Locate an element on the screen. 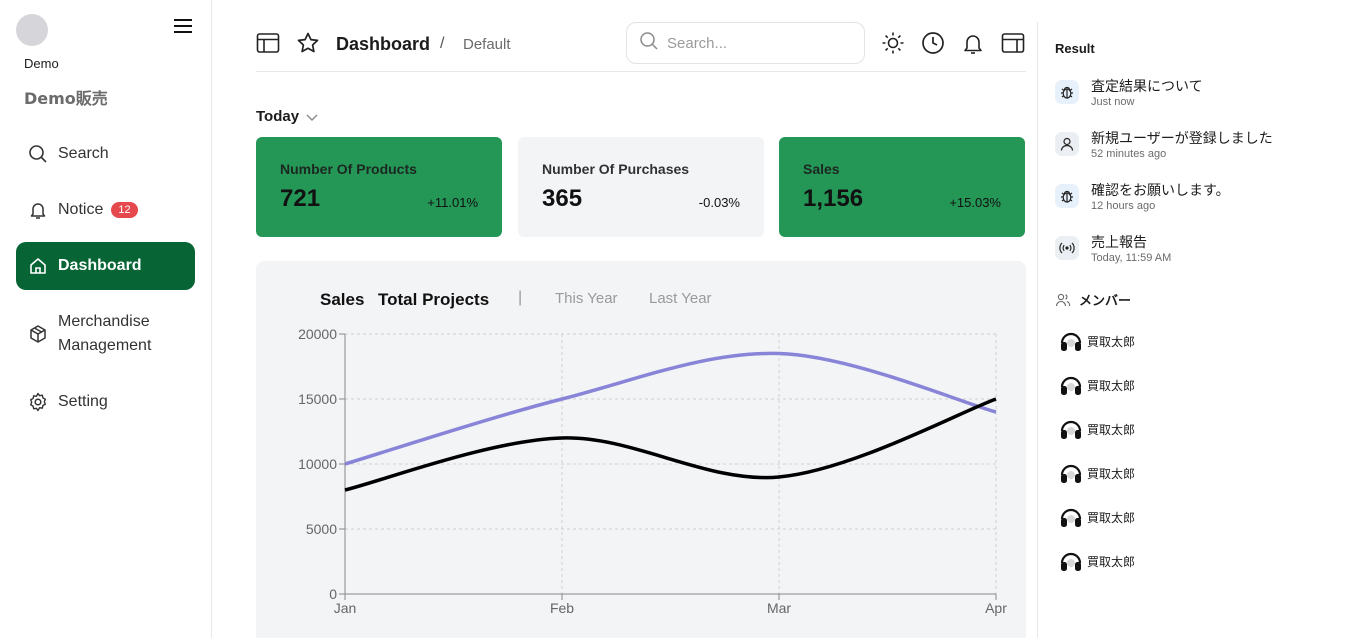 The height and width of the screenshot is (638, 1349). notification-text: 新規ユーザーが登録しました is located at coordinates (1182, 139).